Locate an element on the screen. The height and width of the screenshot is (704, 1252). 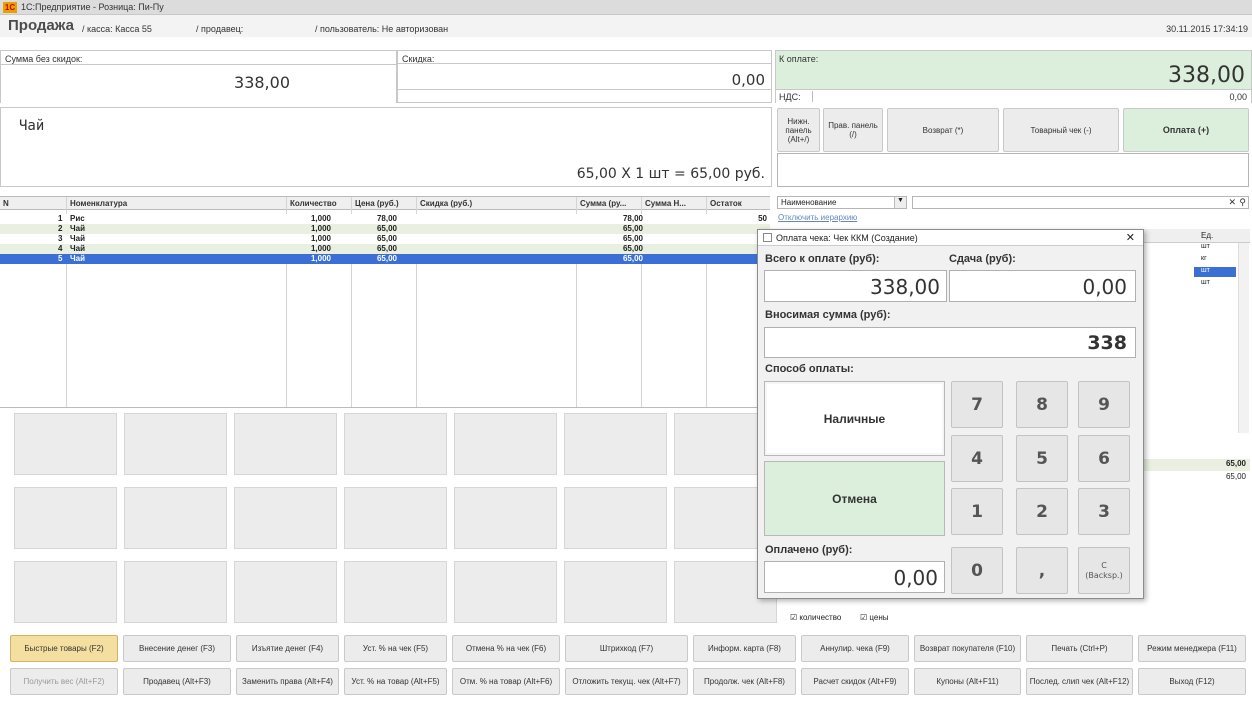
search-icon: ⚲ is located at coordinates (1242, 202).